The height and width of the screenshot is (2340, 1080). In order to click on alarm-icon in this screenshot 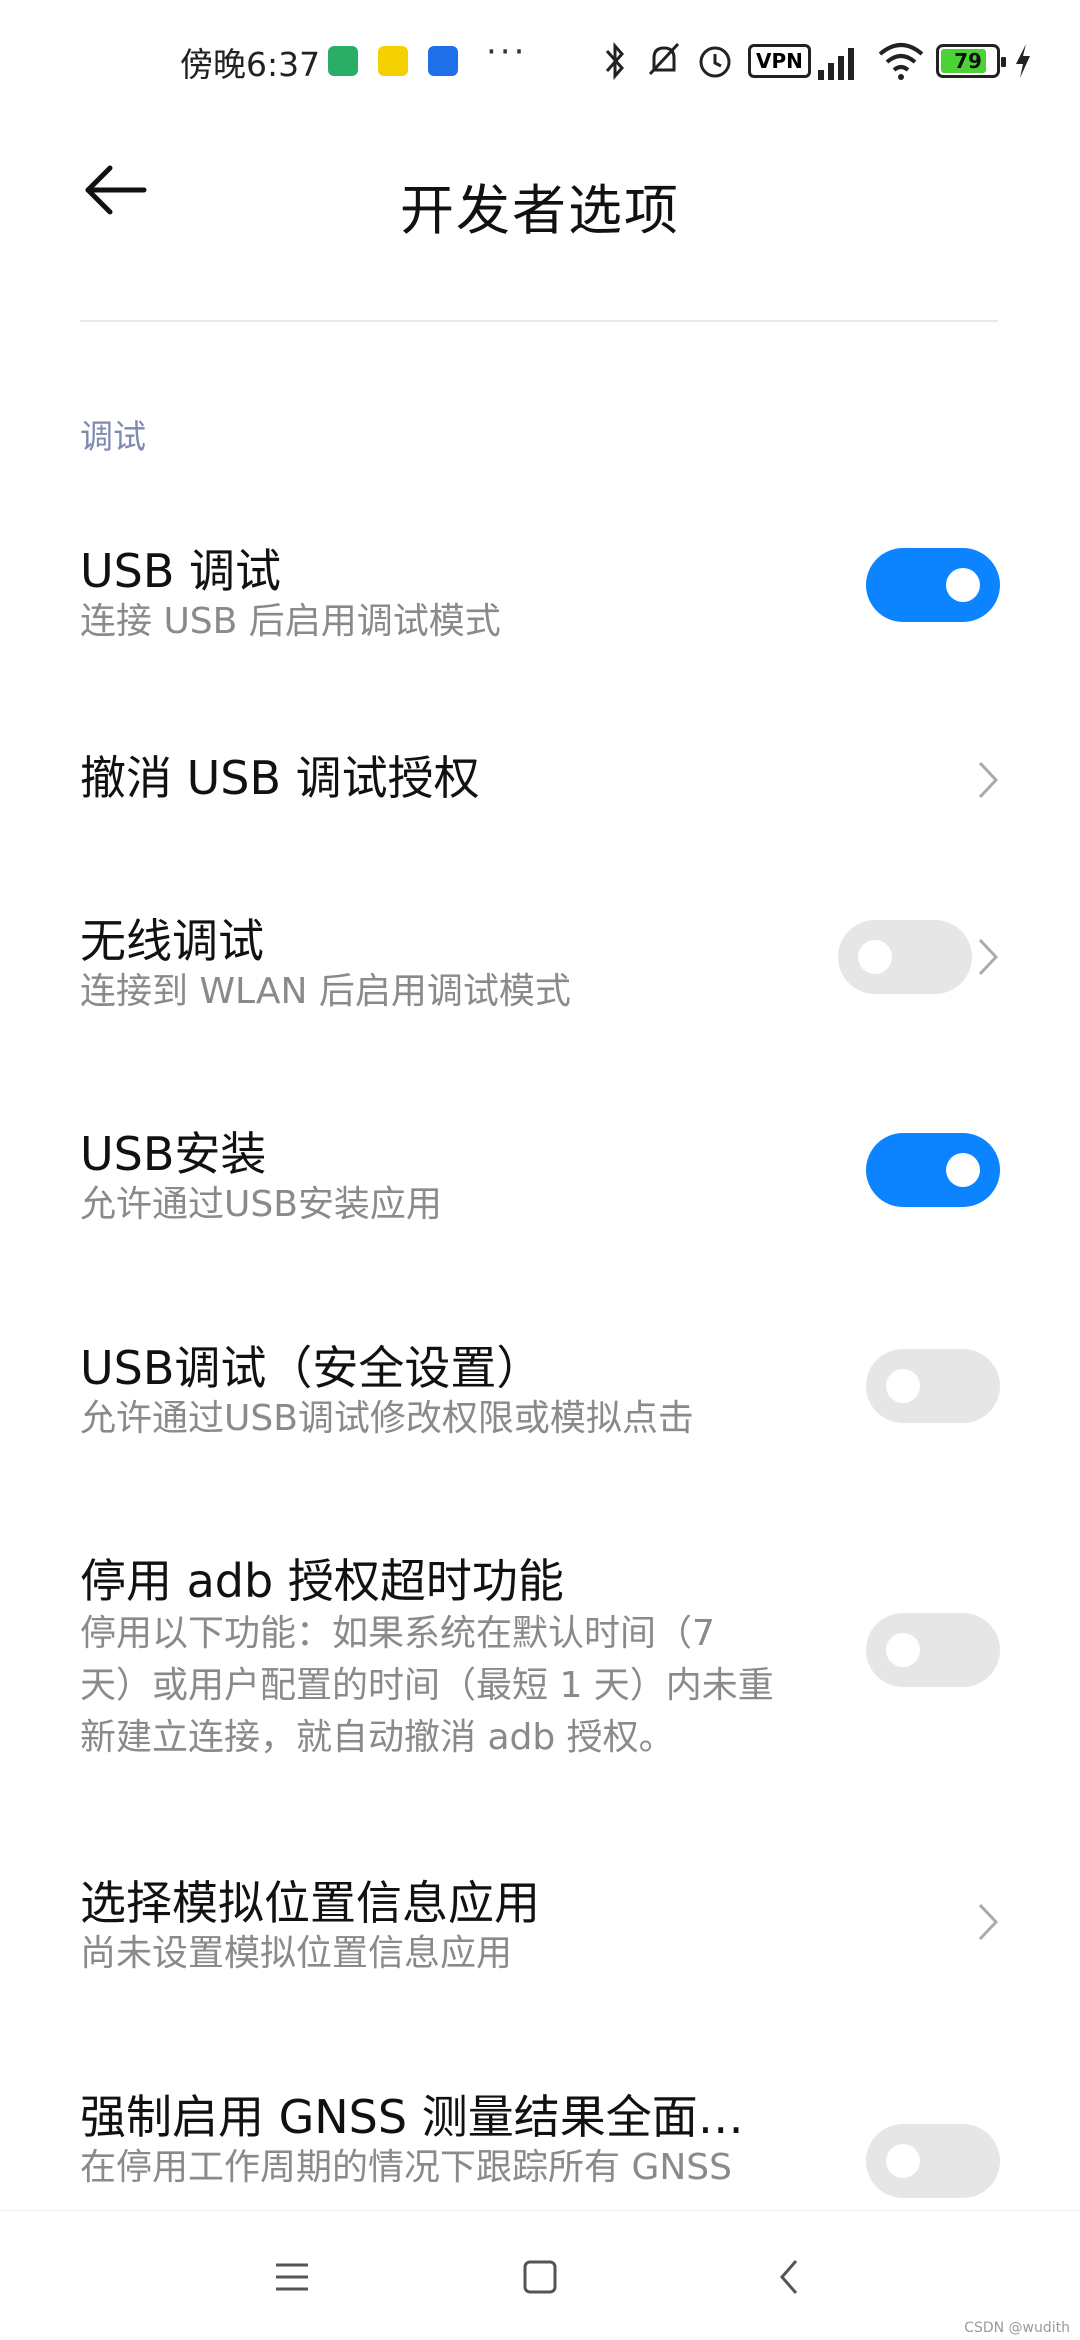, I will do `click(715, 62)`.